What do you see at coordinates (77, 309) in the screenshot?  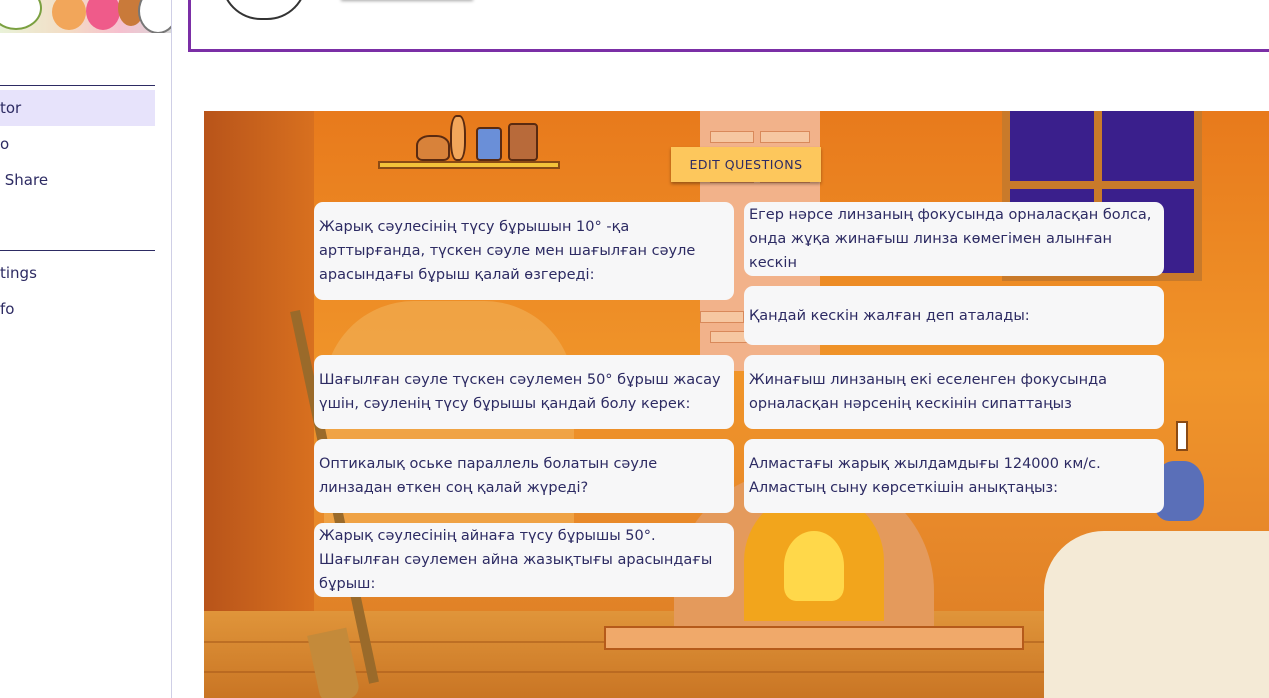 I see `sidebar-item-info: fo` at bounding box center [77, 309].